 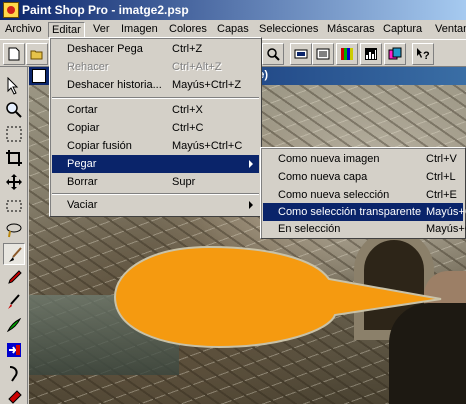 What do you see at coordinates (23, 30) in the screenshot?
I see `menu-archivo: Archivo` at bounding box center [23, 30].